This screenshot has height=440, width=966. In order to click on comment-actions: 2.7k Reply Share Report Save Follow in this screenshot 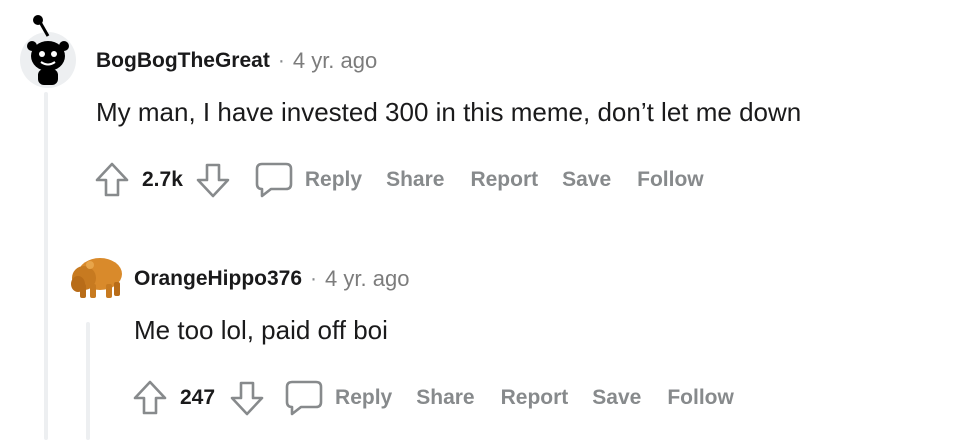, I will do `click(398, 180)`.